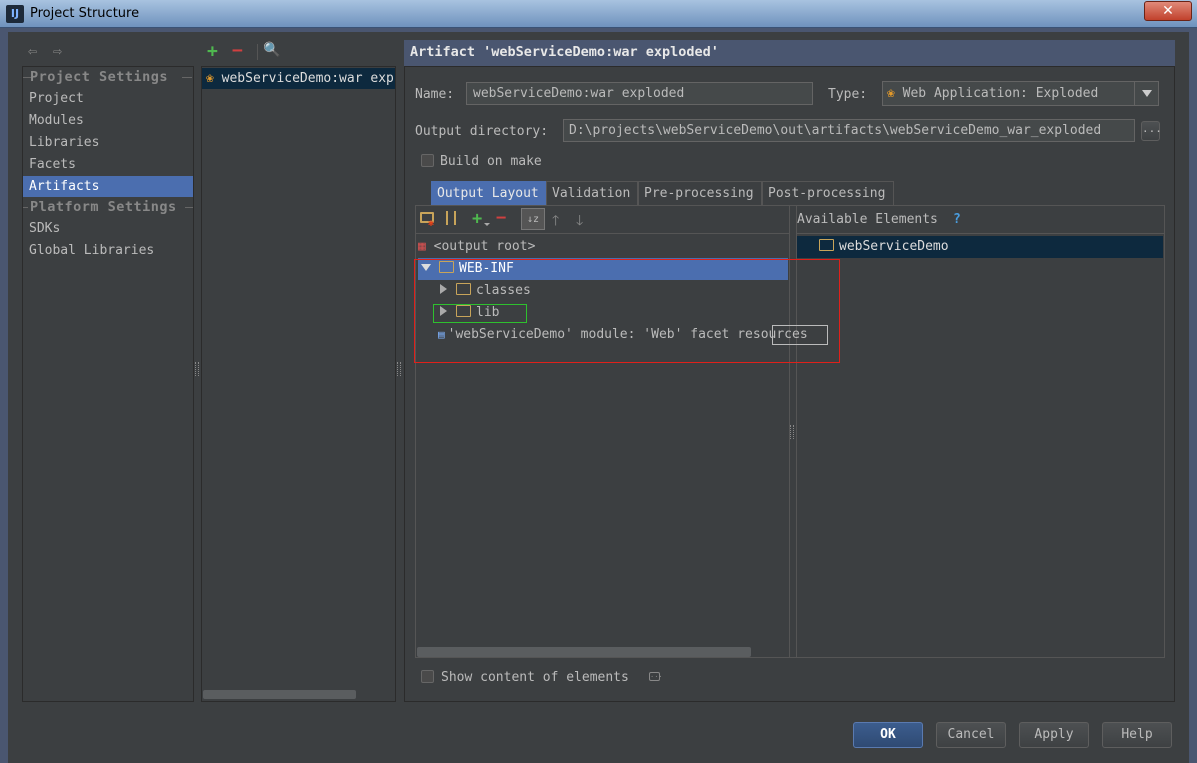  I want to click on nav-item-artifacts: Artifacts, so click(108, 186).